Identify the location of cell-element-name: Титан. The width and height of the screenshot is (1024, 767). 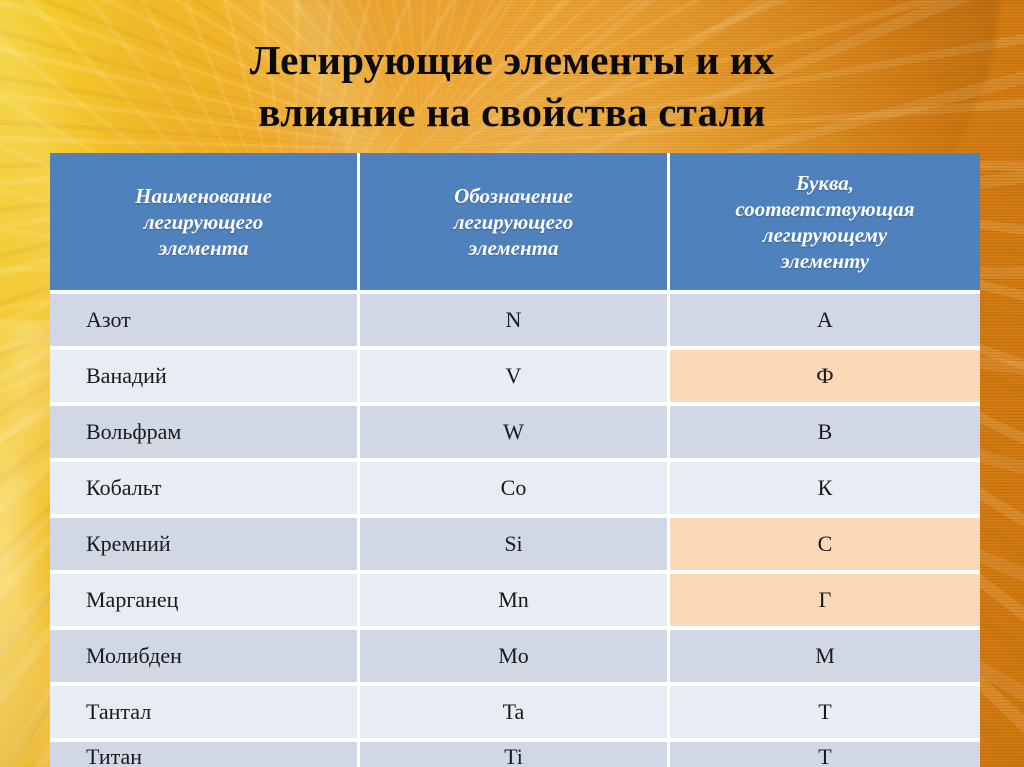
(205, 754).